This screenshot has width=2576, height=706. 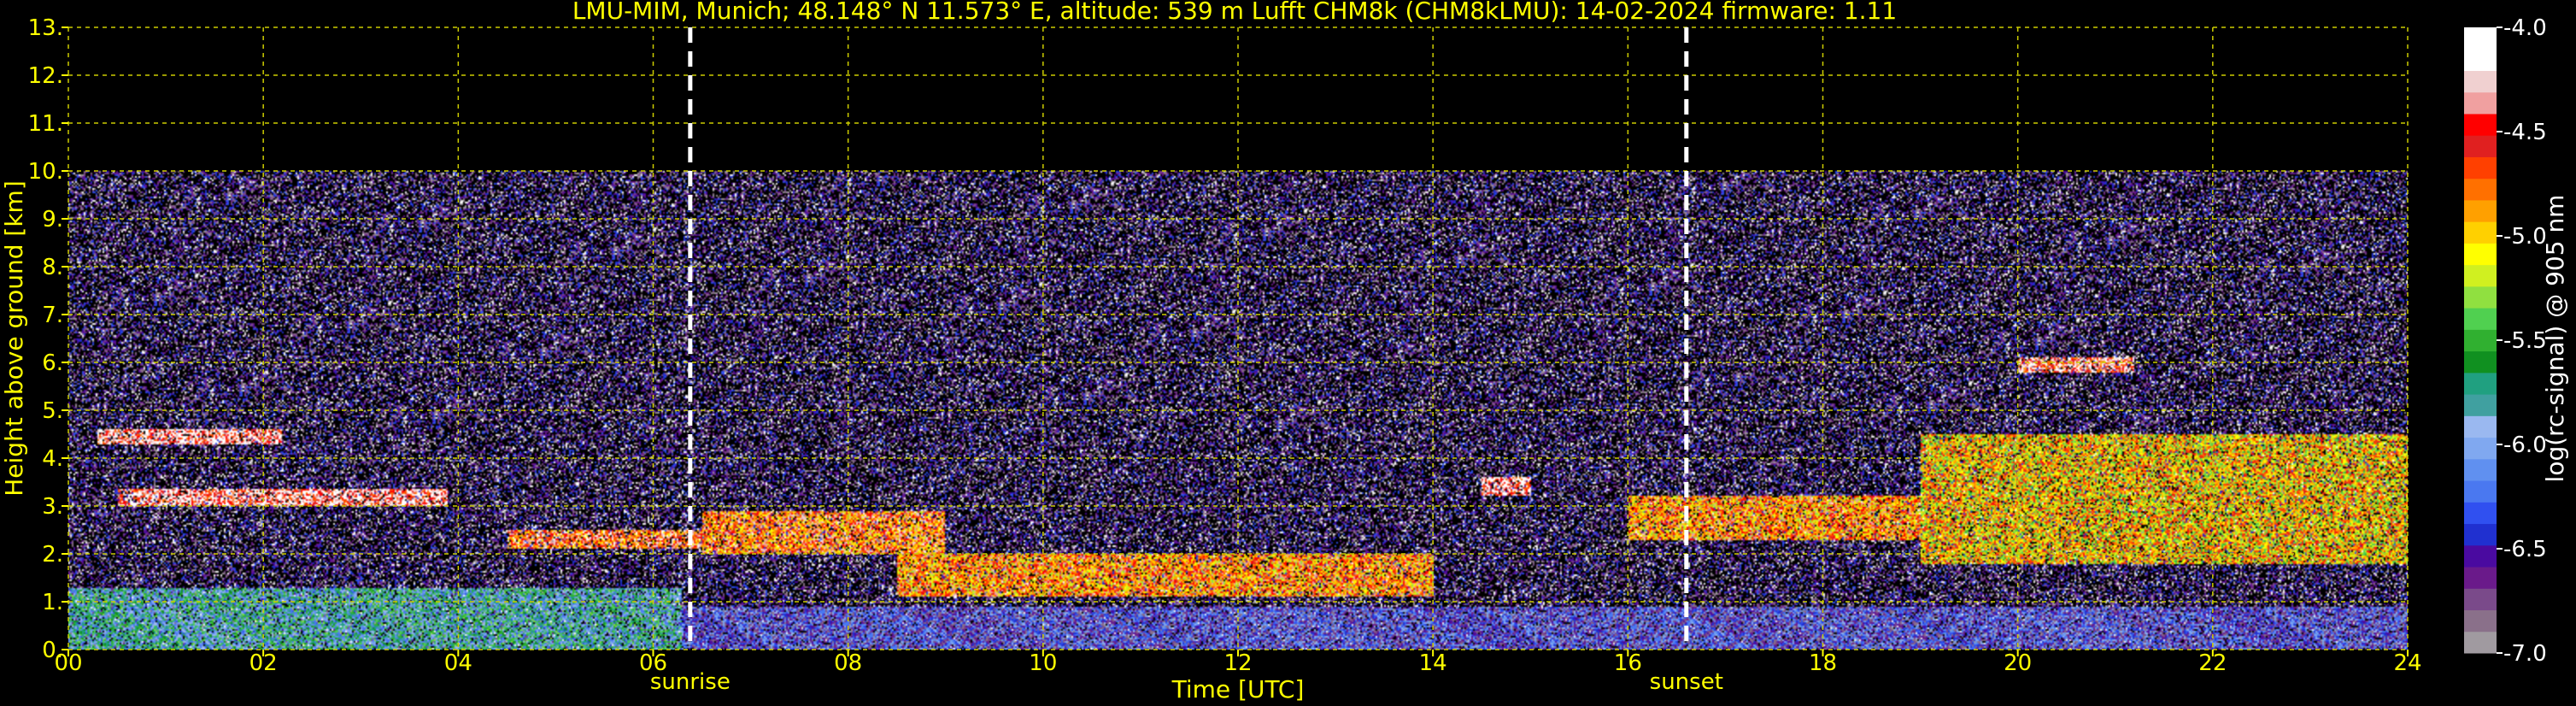 I want to click on x-tick-label: 22, so click(x=2212, y=663).